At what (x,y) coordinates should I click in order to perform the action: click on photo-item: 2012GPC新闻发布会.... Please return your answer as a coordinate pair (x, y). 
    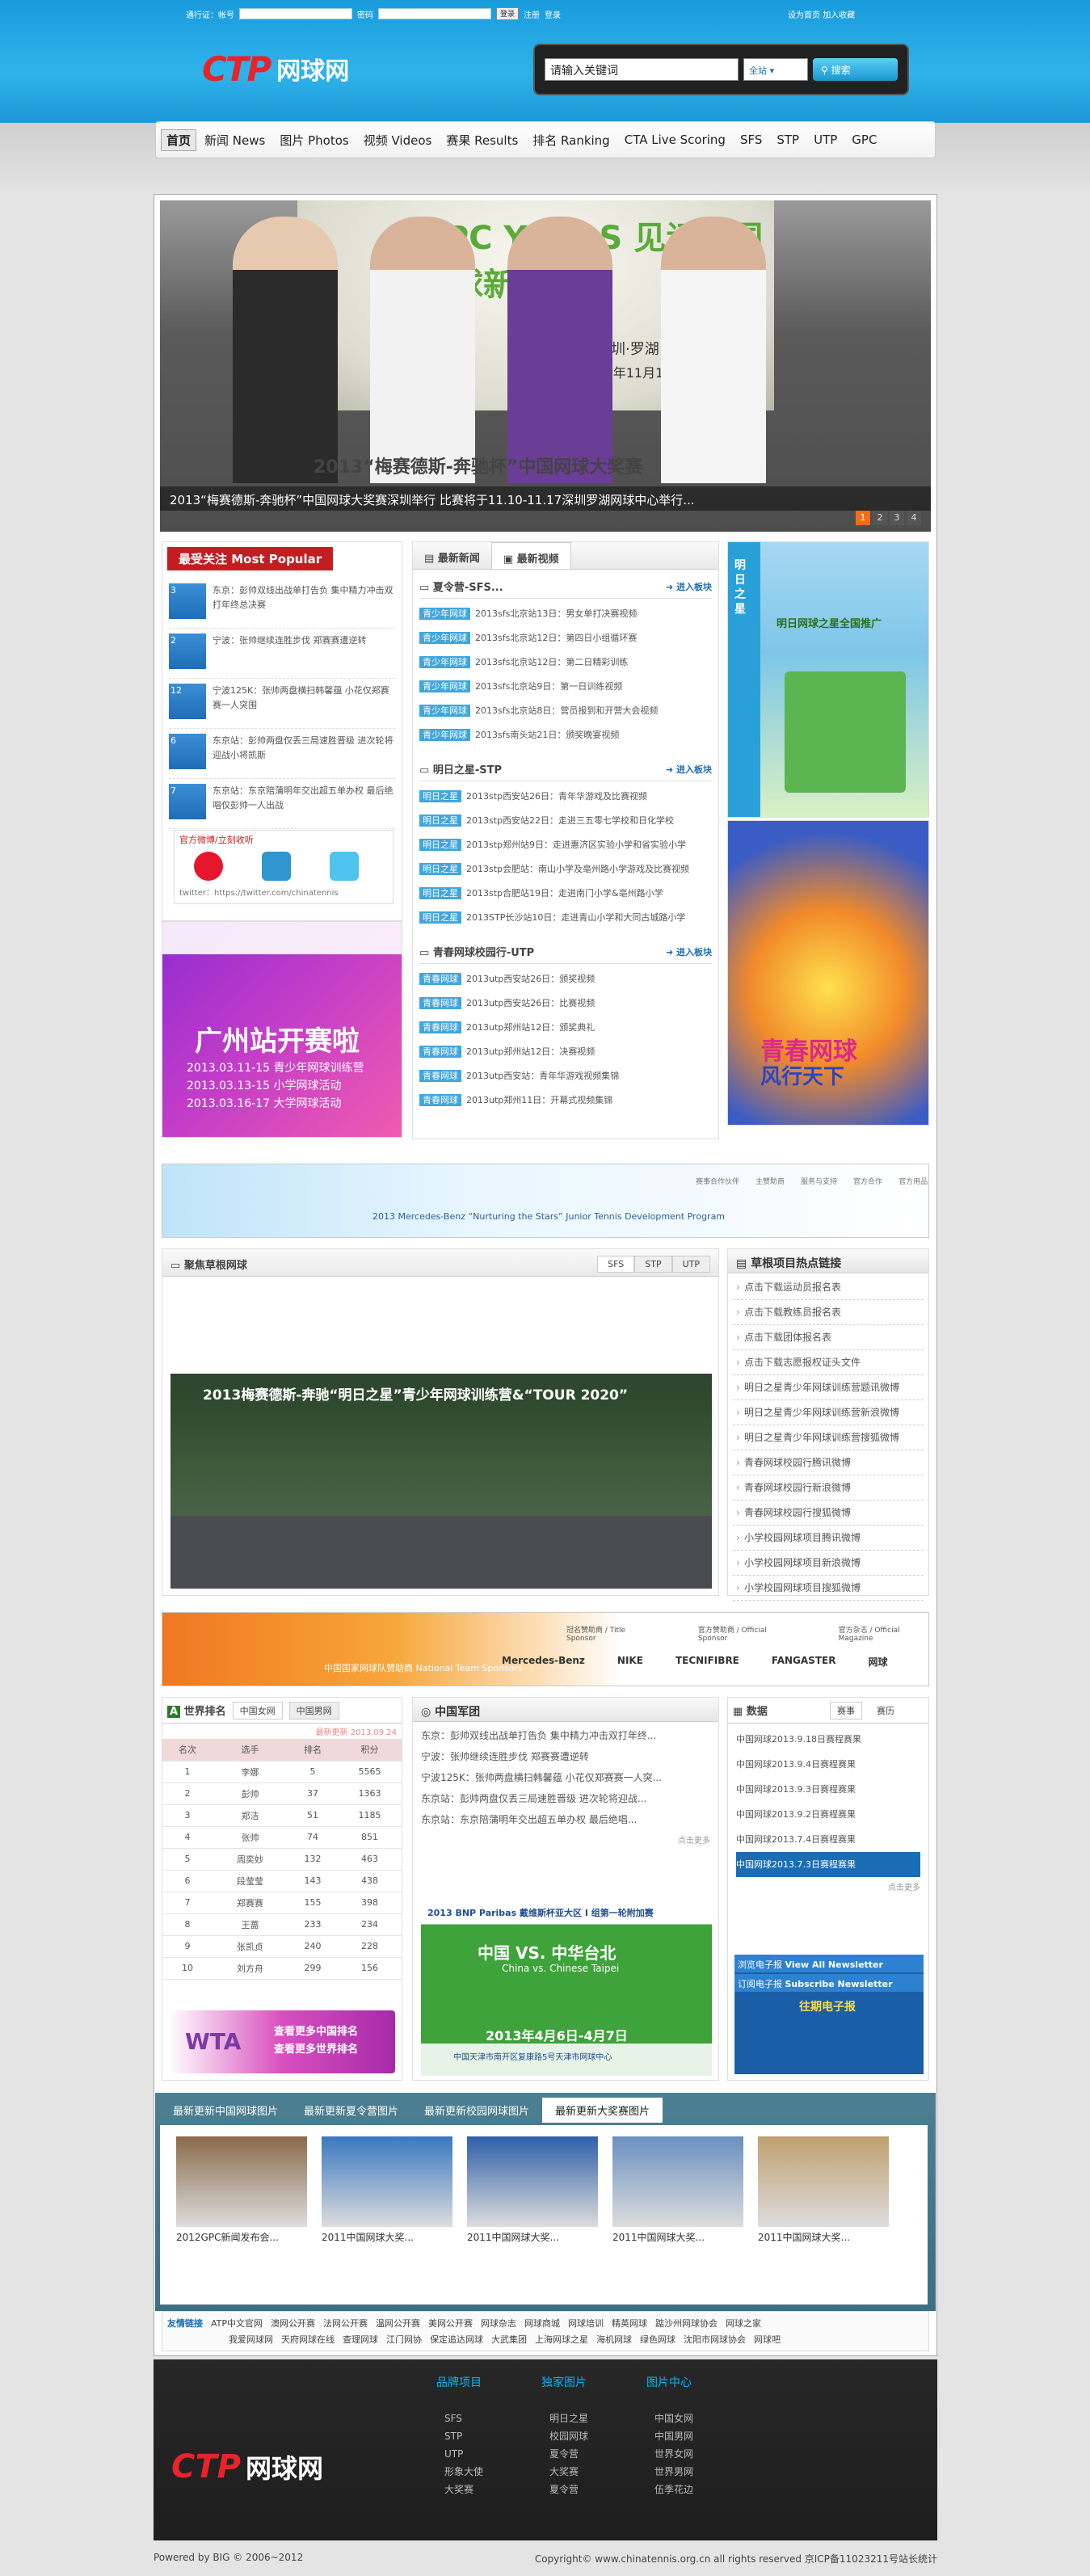
    Looking at the image, I should click on (241, 2190).